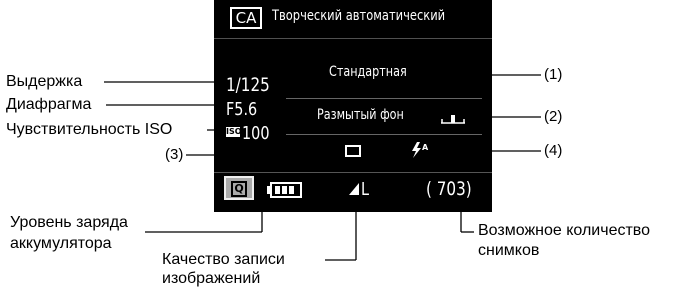  Describe the element at coordinates (49, 104) in the screenshot. I see `callout-aperture: Диафрагма` at that location.